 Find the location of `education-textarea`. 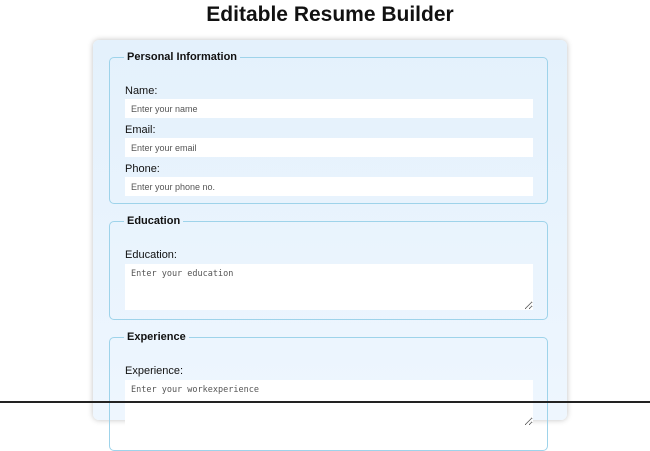

education-textarea is located at coordinates (329, 287).